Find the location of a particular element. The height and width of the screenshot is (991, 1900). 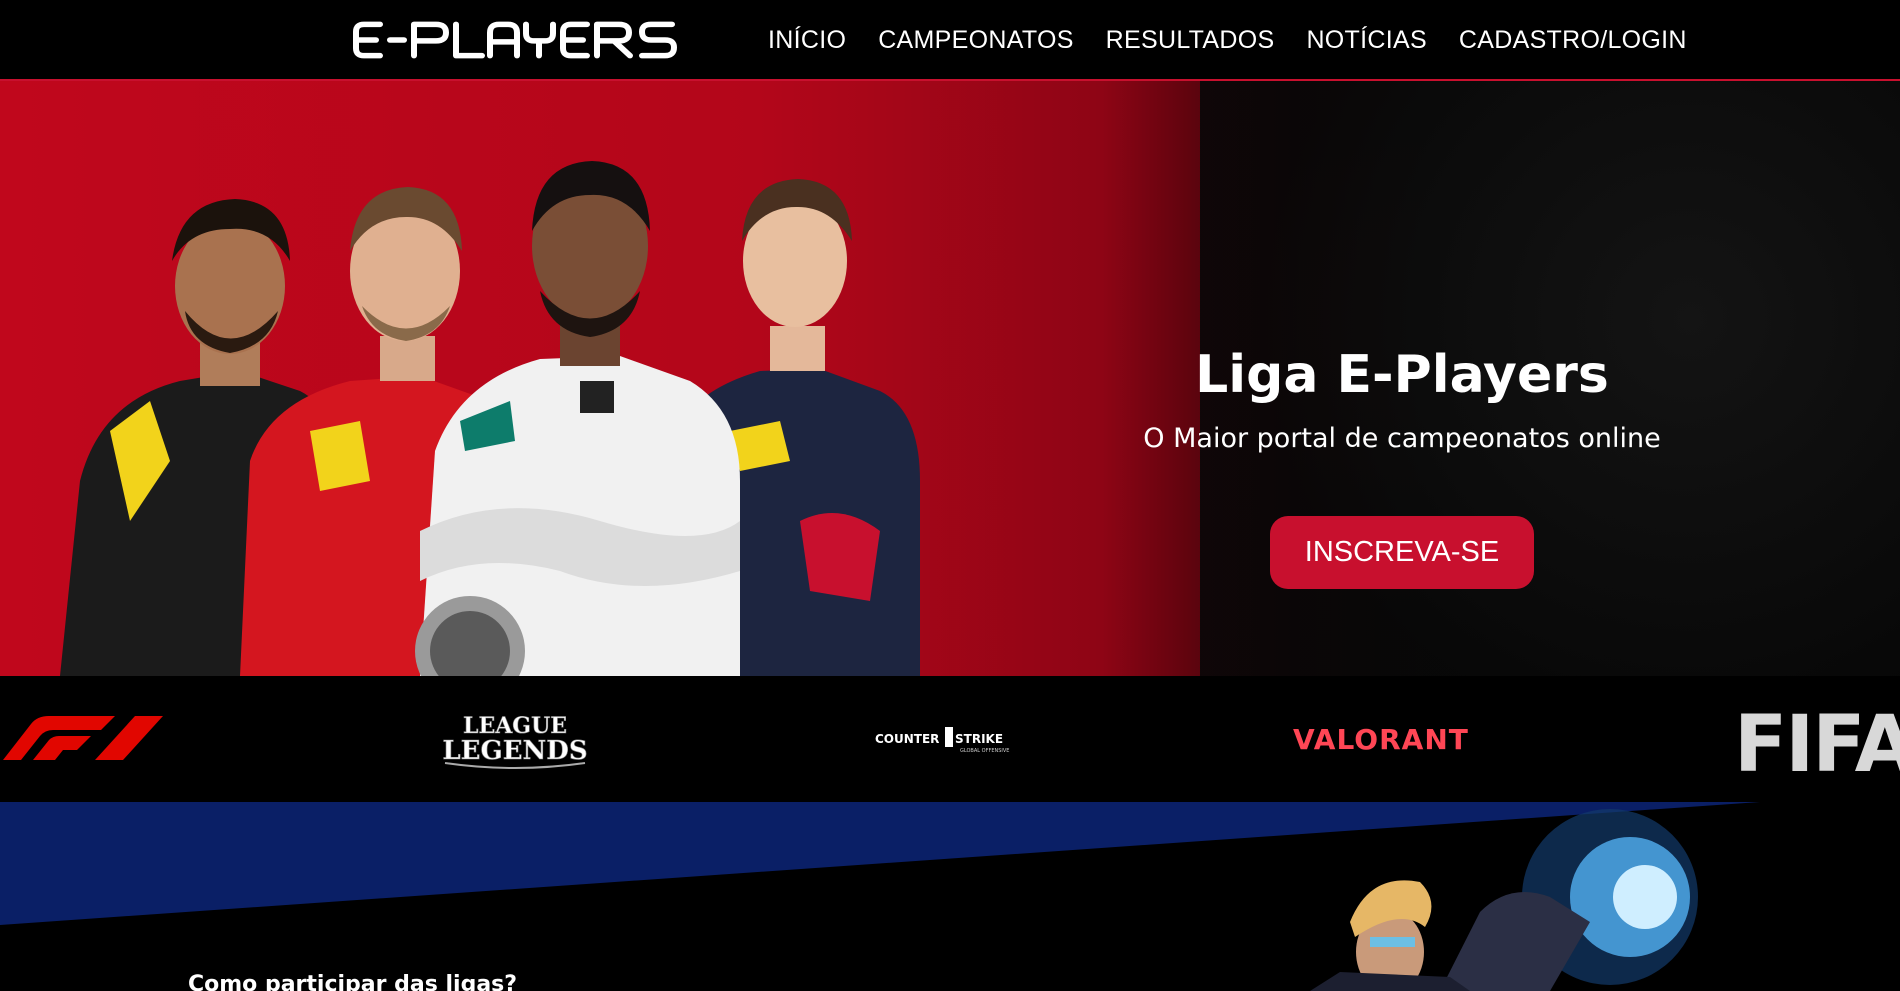

counter-strike-logo-icon: COUNTER STRIKE GLOBAL OFFENSIVE is located at coordinates (942, 740).